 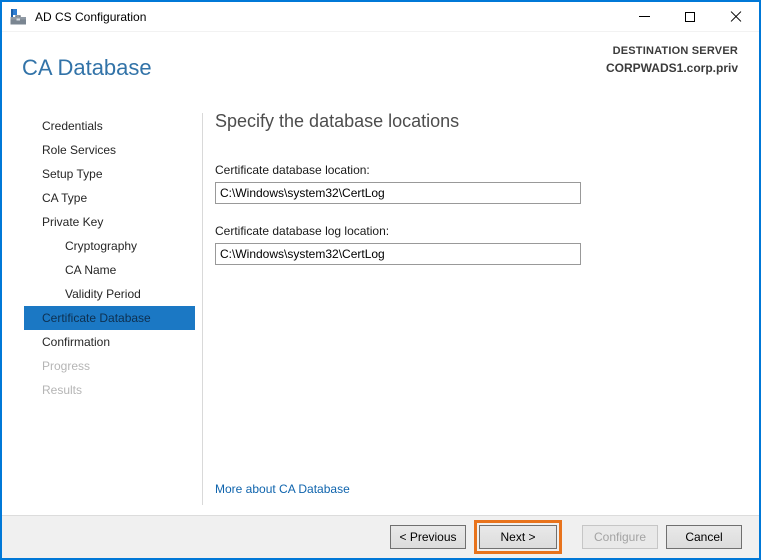 I want to click on certificate-database-log-location-label: Certificate database log location:, so click(x=302, y=231).